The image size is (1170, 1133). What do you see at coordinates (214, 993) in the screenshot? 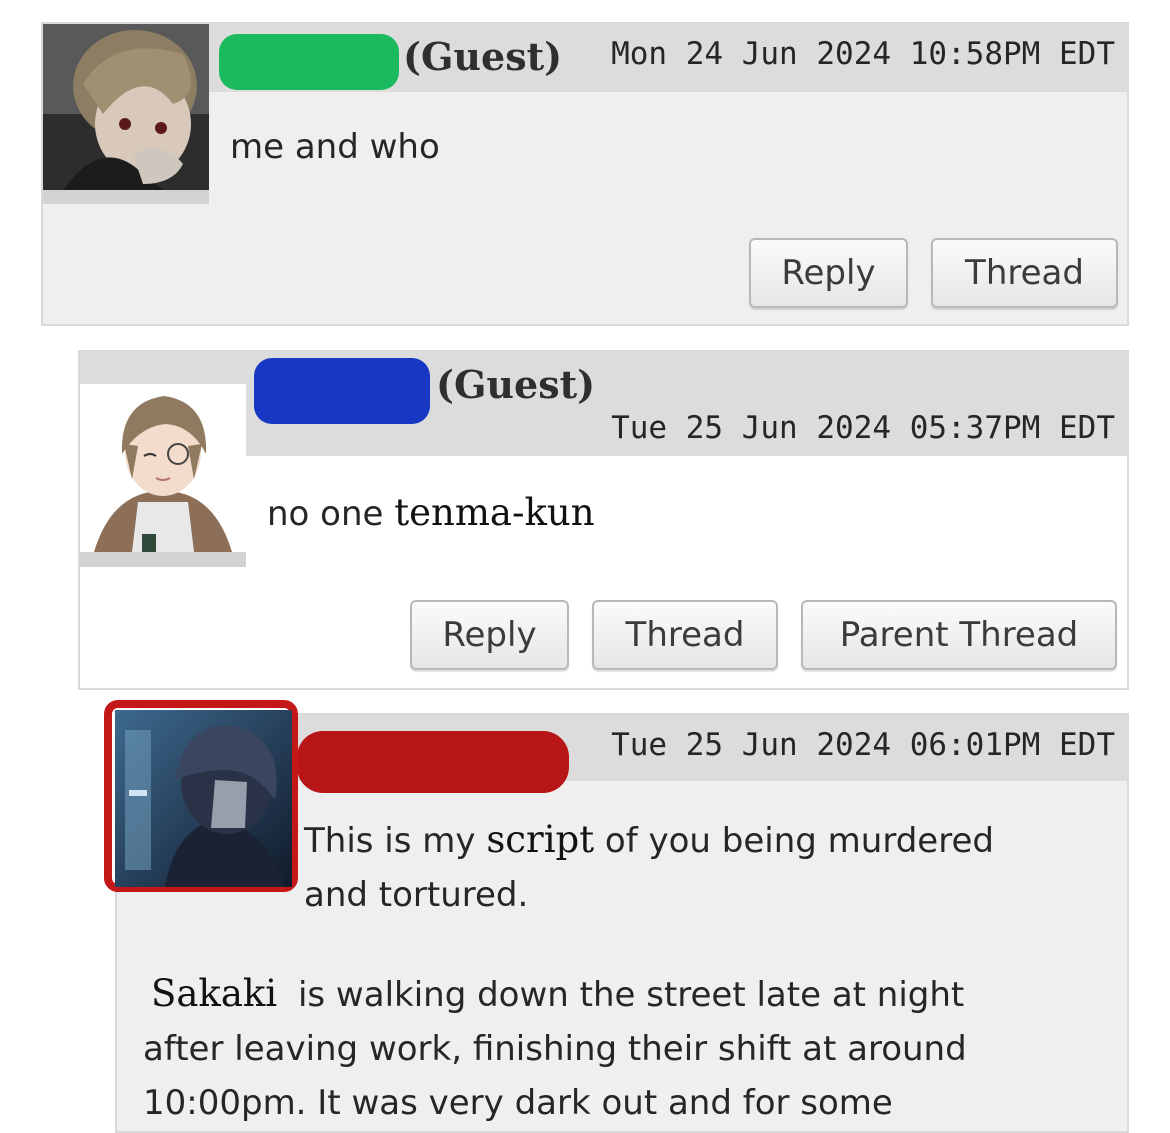
I see `character-name: Sakaki` at bounding box center [214, 993].